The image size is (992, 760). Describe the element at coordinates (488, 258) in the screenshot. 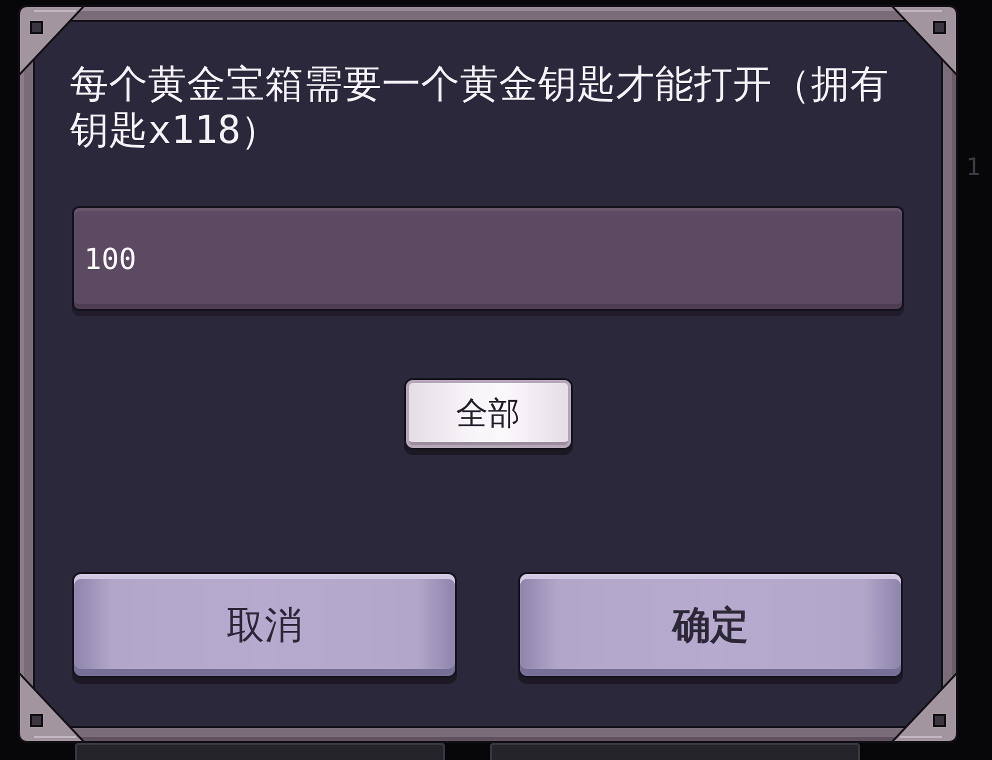

I see `amount-input-field: 100` at that location.